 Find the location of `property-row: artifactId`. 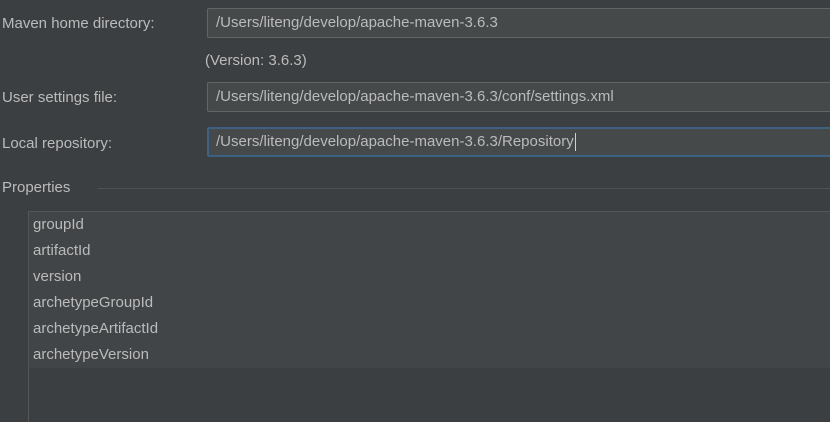

property-row: artifactId is located at coordinates (429, 251).